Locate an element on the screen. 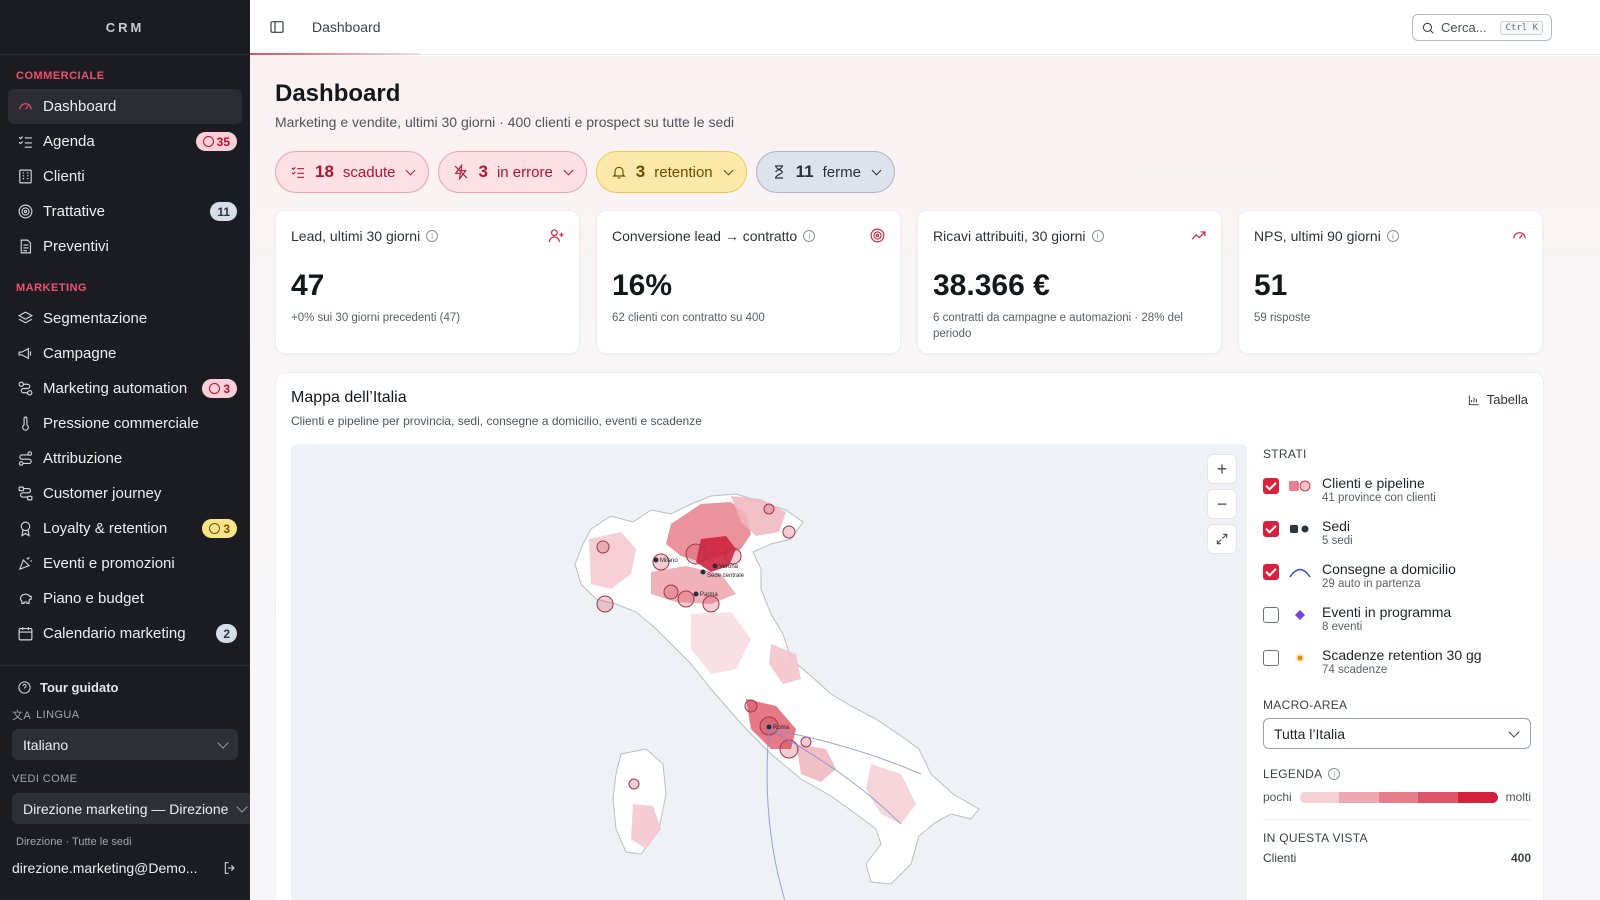  logout-icon is located at coordinates (230, 868).